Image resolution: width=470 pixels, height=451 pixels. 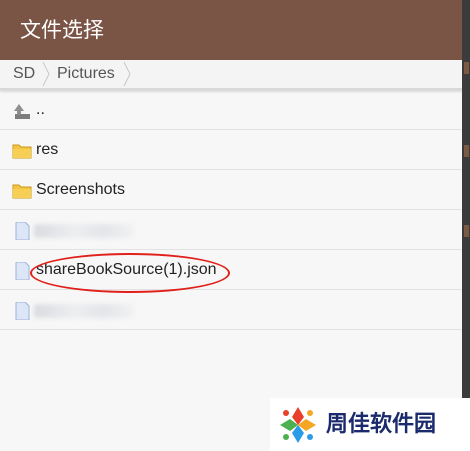 I want to click on breadcrumb: SD Pictures, so click(x=231, y=75).